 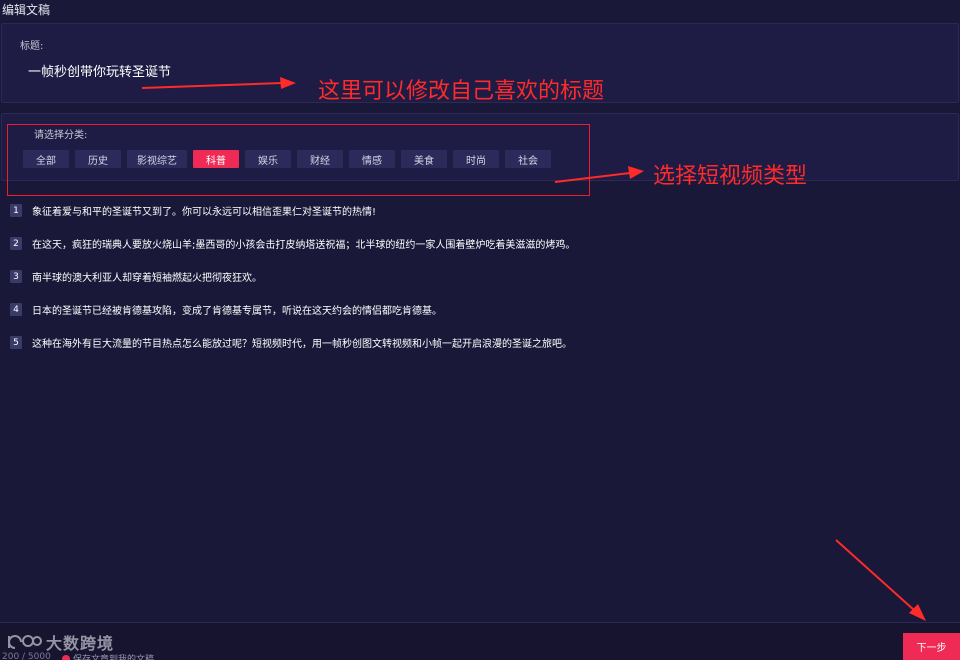 What do you see at coordinates (16, 309) in the screenshot?
I see `line-number: 4` at bounding box center [16, 309].